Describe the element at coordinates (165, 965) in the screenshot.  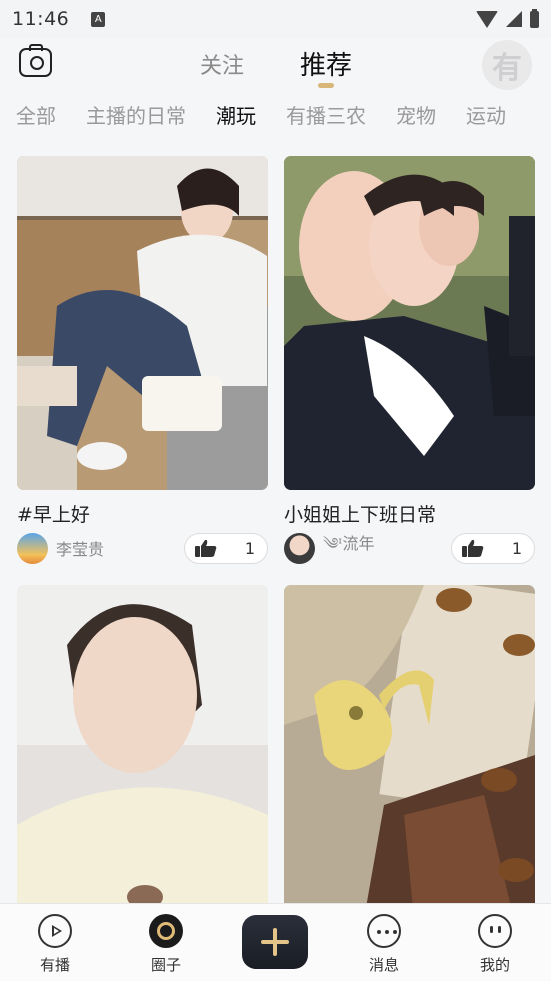
I see `nav-label: 圈子` at that location.